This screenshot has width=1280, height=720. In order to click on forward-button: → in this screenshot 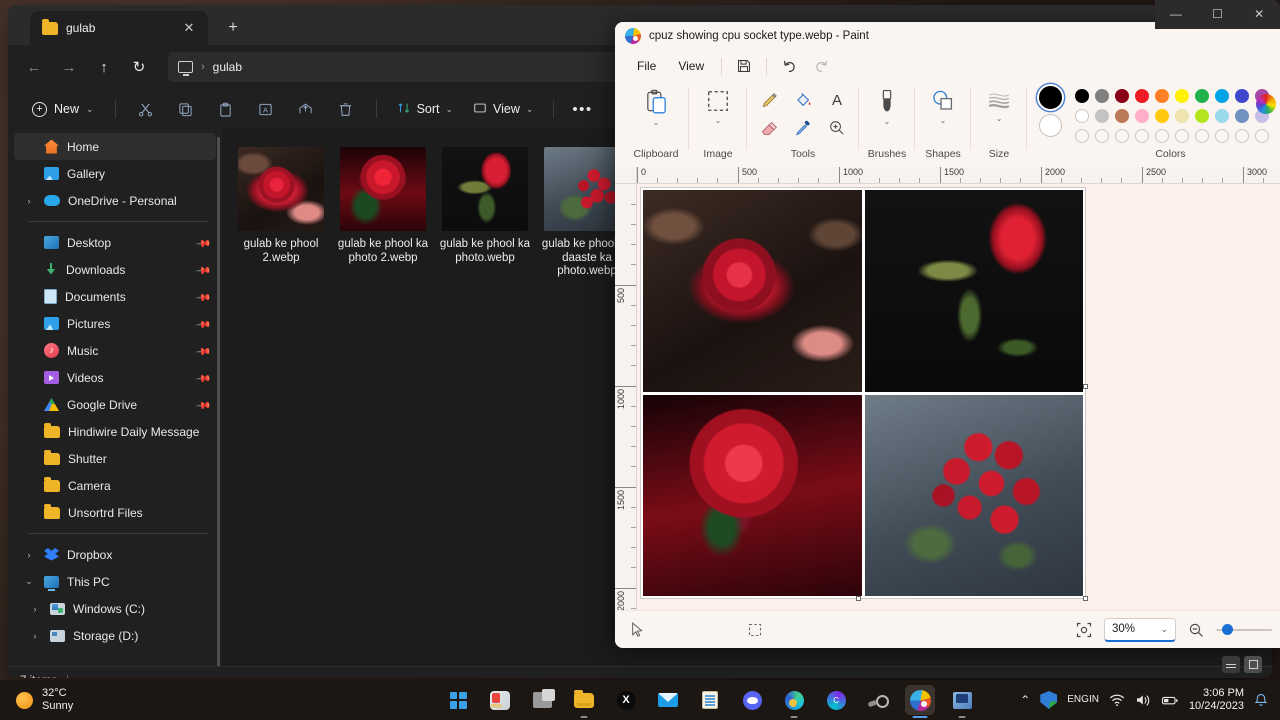, I will do `click(69, 67)`.